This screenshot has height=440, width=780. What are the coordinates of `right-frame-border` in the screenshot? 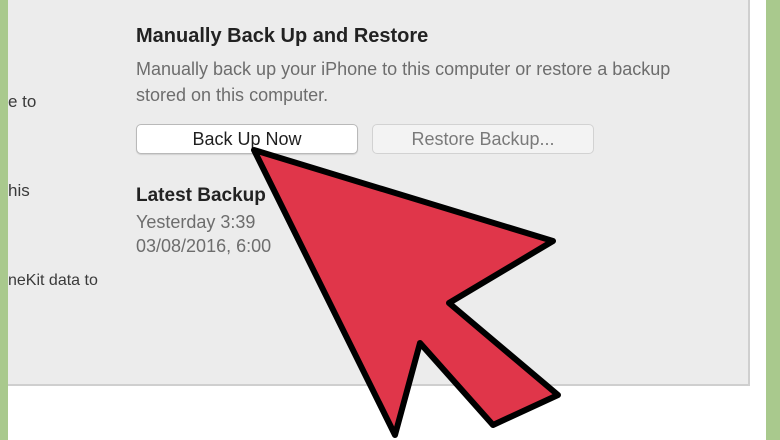 It's located at (773, 220).